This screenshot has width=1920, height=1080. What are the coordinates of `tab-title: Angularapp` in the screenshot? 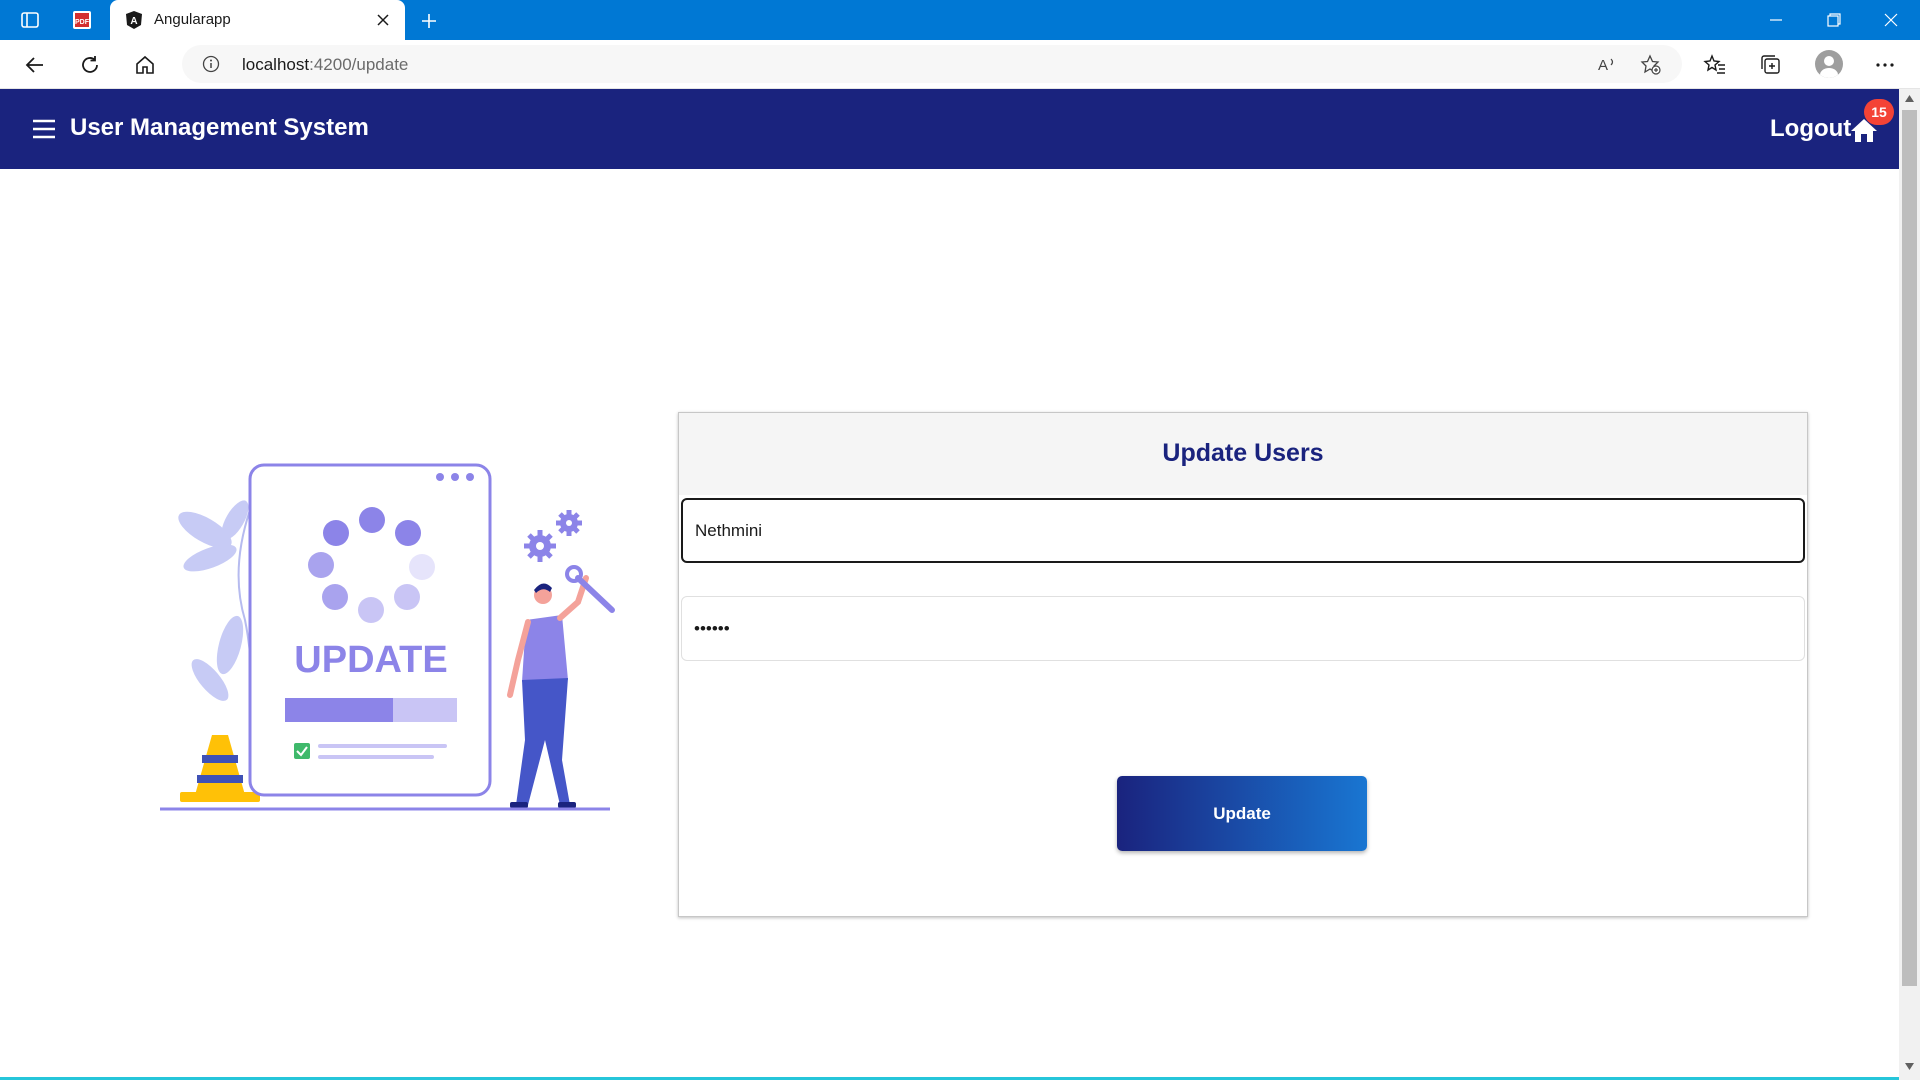 It's located at (192, 19).